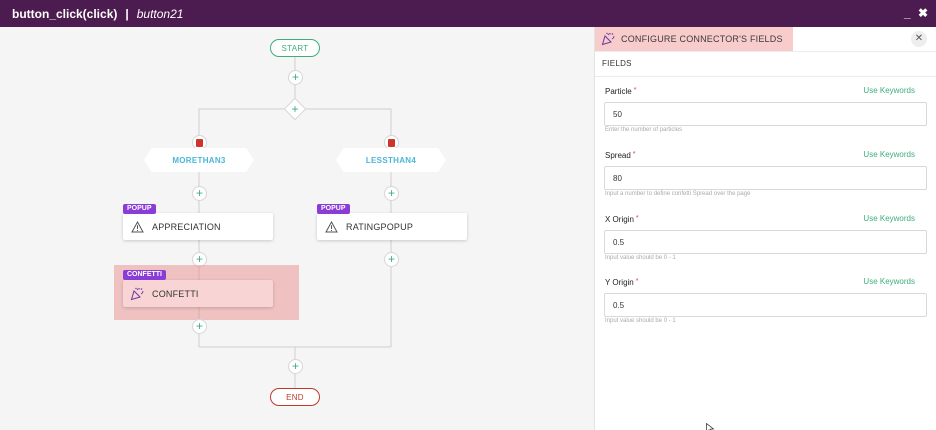  I want to click on add-branch-button: +, so click(295, 109).